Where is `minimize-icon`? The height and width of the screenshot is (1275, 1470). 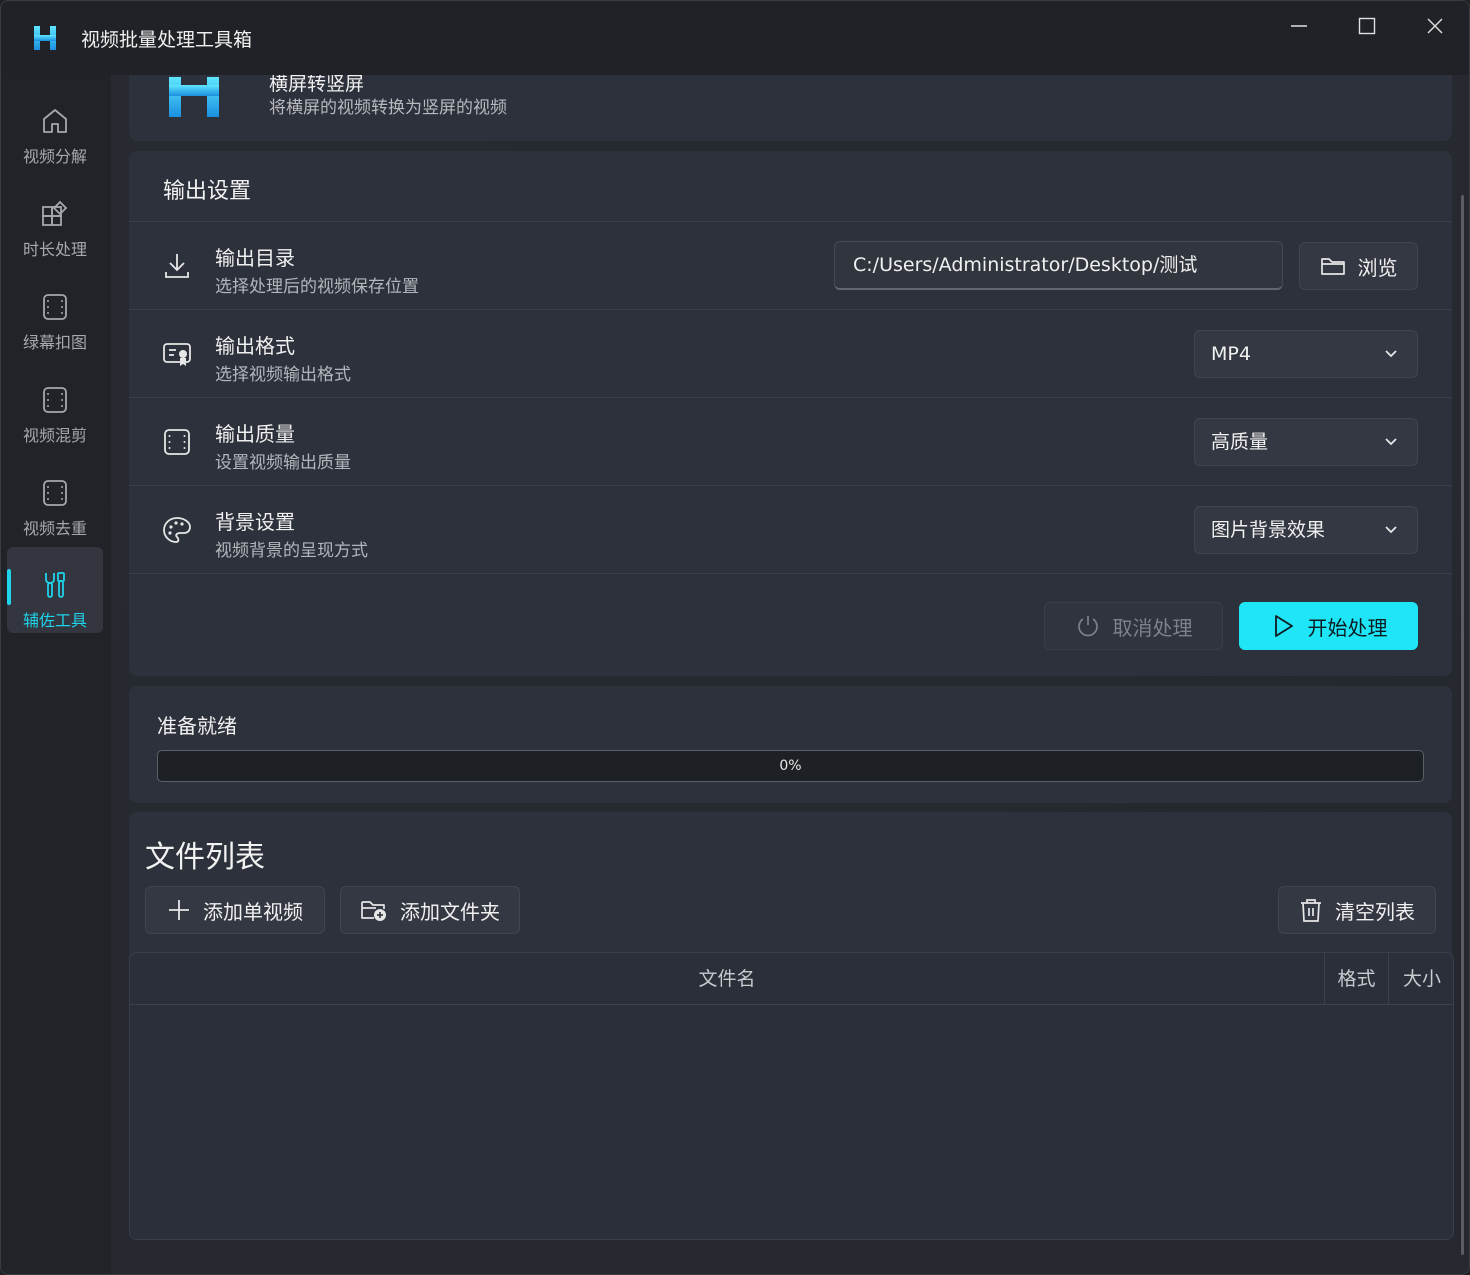 minimize-icon is located at coordinates (1299, 26).